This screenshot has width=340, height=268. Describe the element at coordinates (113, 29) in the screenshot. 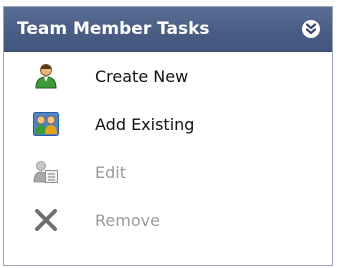

I see `panel-title: Team Member Tasks` at that location.